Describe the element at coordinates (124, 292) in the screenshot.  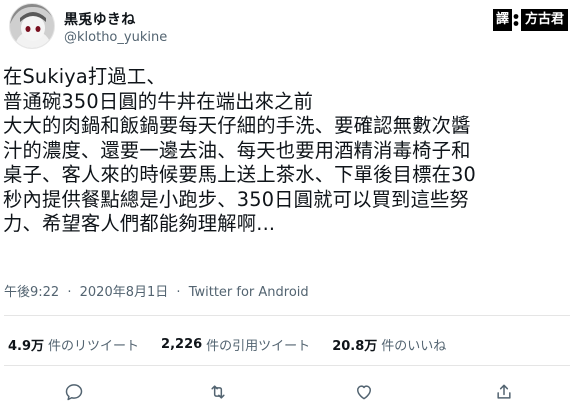
I see `tweet-date: 2020年8月1日` at that location.